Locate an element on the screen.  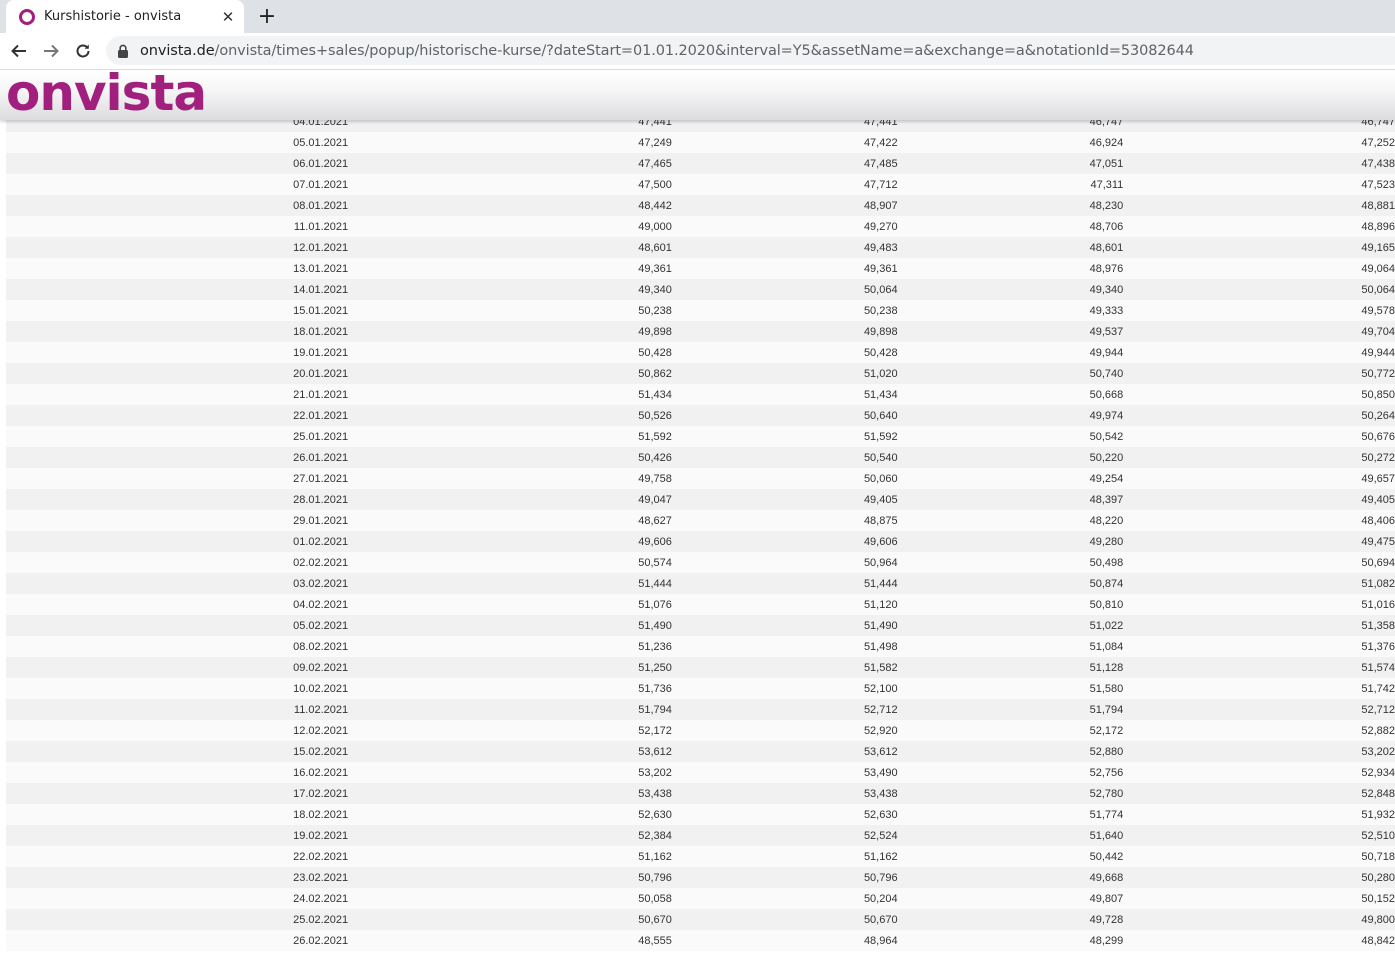
date-cell: 06.01.2021 is located at coordinates (177, 163).